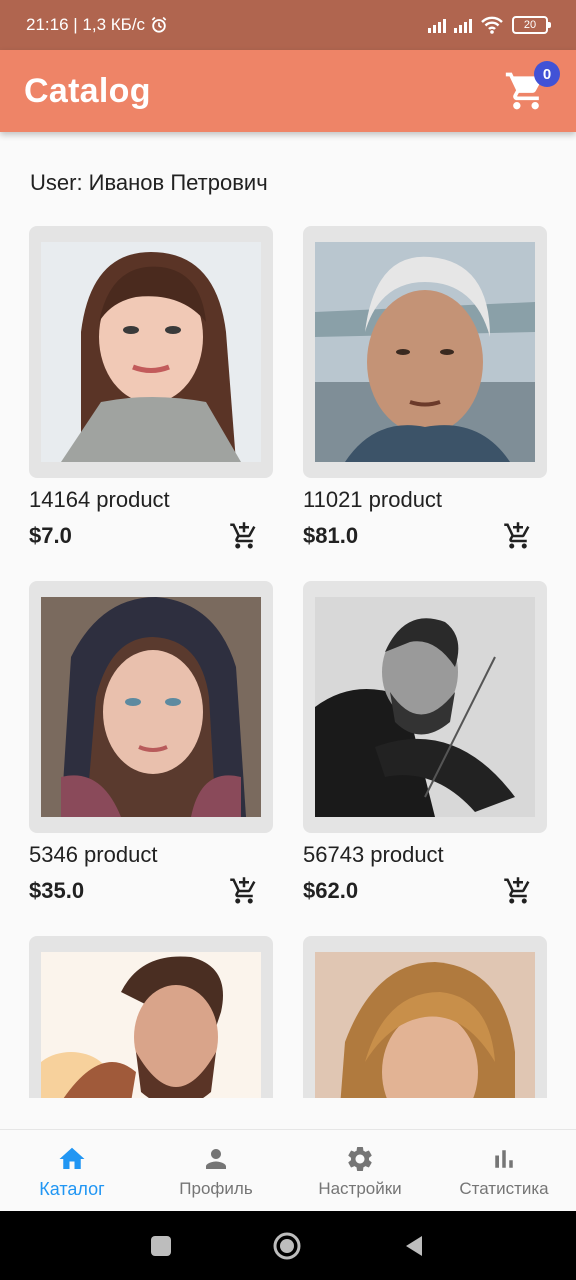  What do you see at coordinates (216, 1170) in the screenshot?
I see `nav-item-profile: Профиль` at bounding box center [216, 1170].